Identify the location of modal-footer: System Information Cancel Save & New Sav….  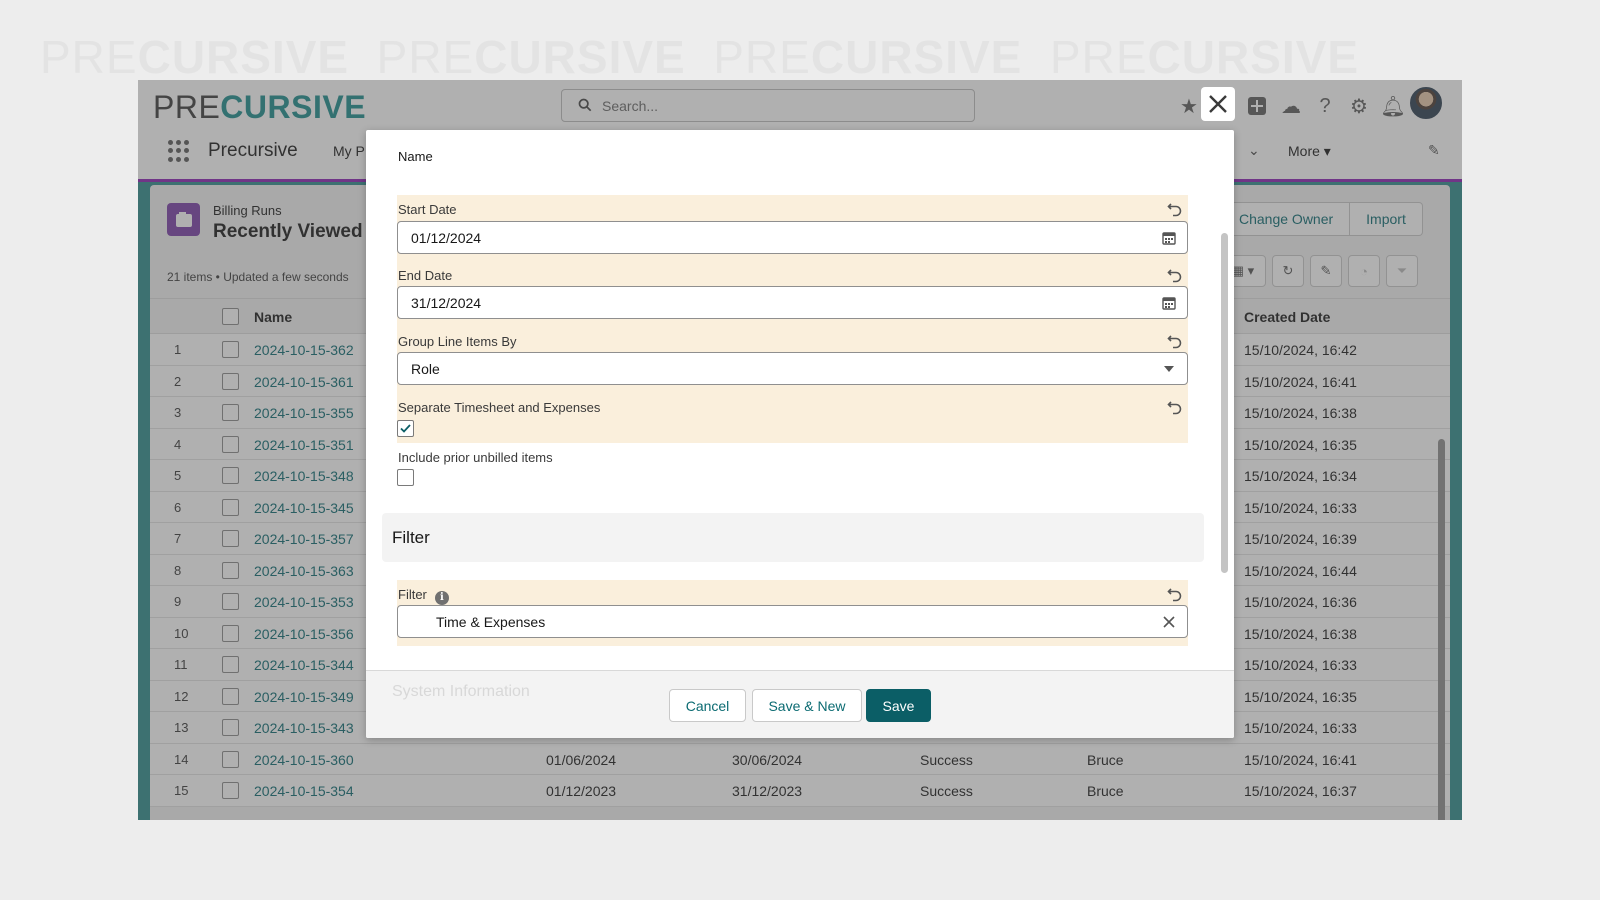
(800, 704).